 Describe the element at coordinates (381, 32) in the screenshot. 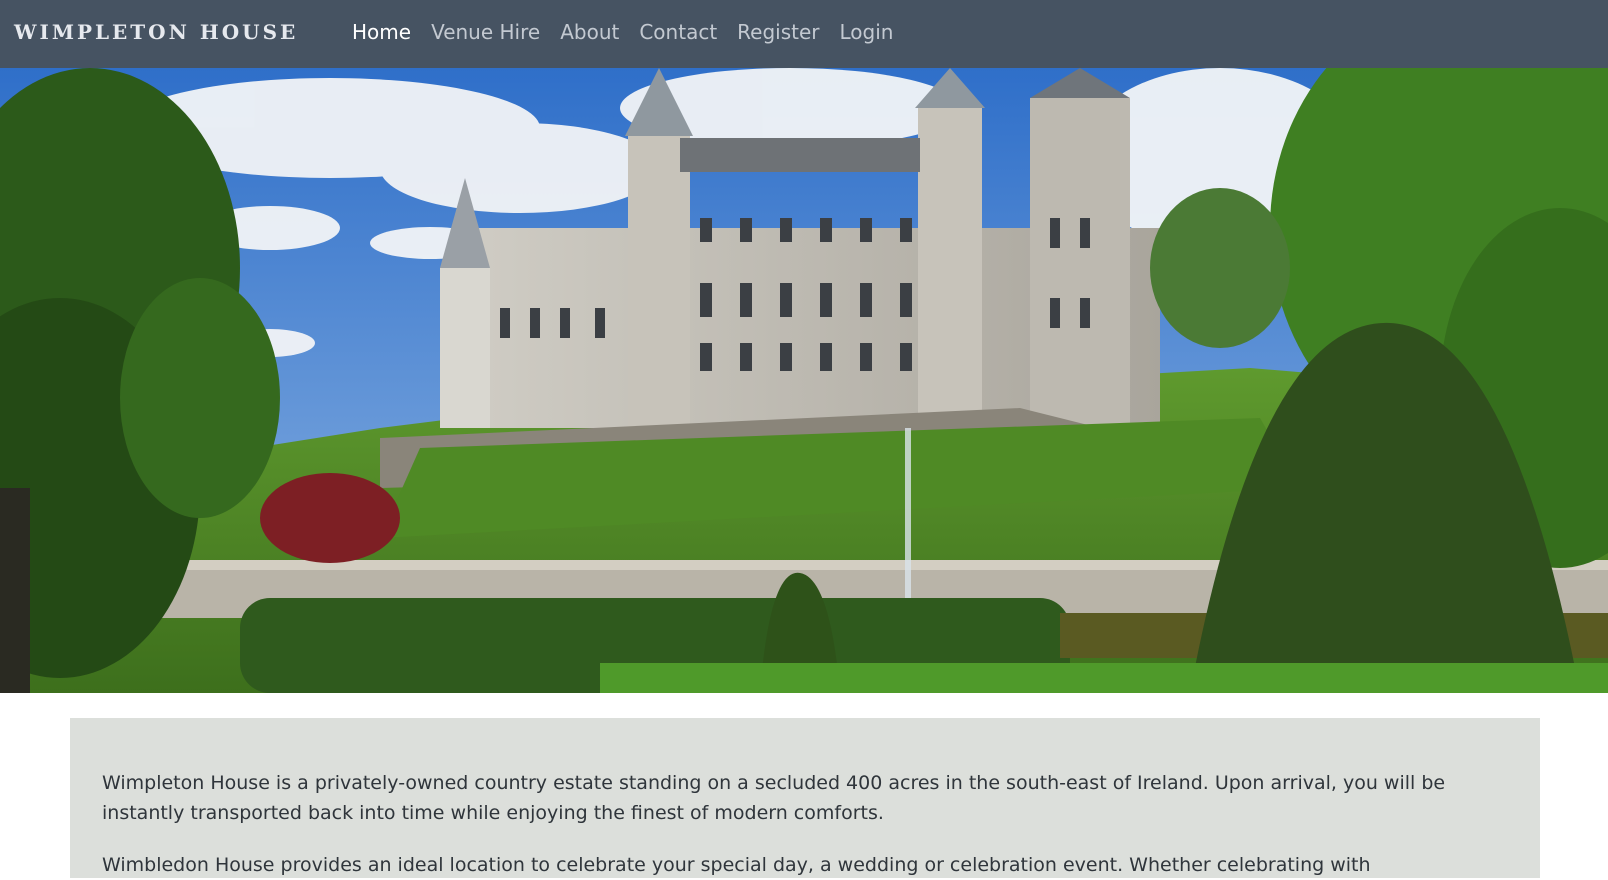

I see `nav-link-home: Home` at that location.